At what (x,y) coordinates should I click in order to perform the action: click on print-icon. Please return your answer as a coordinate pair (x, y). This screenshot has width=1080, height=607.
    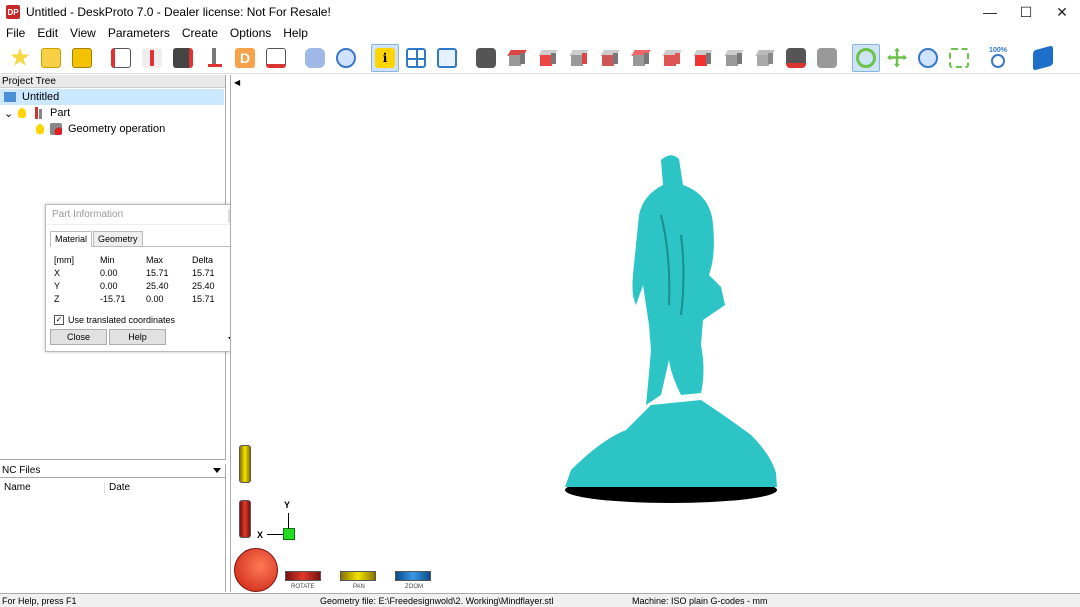
    Looking at the image, I should click on (827, 57).